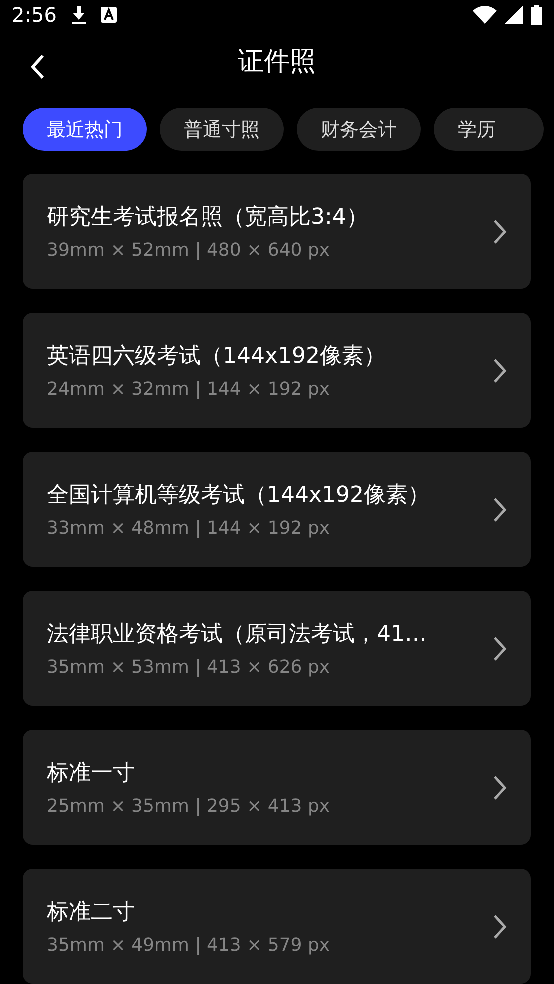 Image resolution: width=554 pixels, height=984 pixels. Describe the element at coordinates (34, 15) in the screenshot. I see `status-time: 2:56` at that location.